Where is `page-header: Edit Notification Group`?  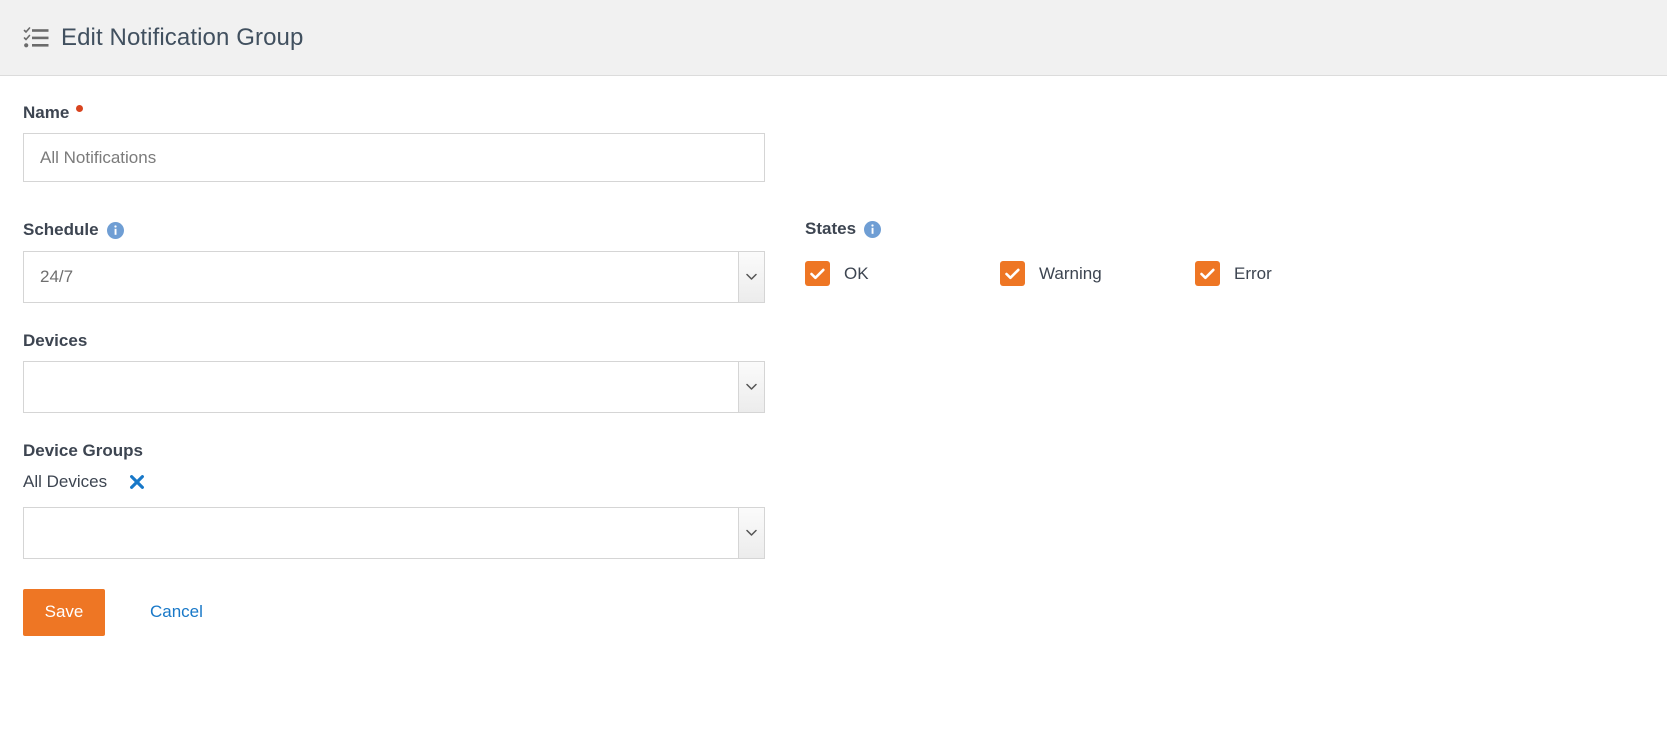
page-header: Edit Notification Group is located at coordinates (833, 38).